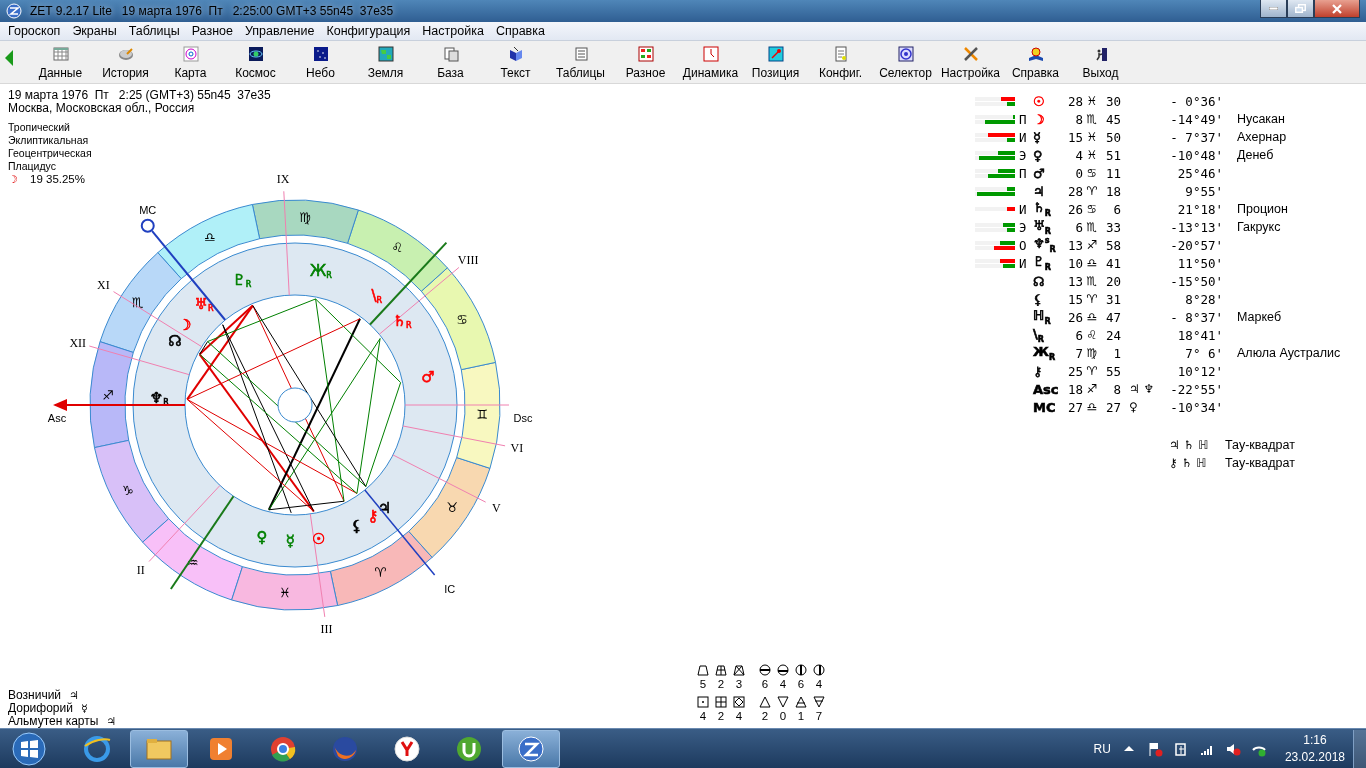  Describe the element at coordinates (515, 63) in the screenshot. I see `toolbar-button: Текст` at that location.